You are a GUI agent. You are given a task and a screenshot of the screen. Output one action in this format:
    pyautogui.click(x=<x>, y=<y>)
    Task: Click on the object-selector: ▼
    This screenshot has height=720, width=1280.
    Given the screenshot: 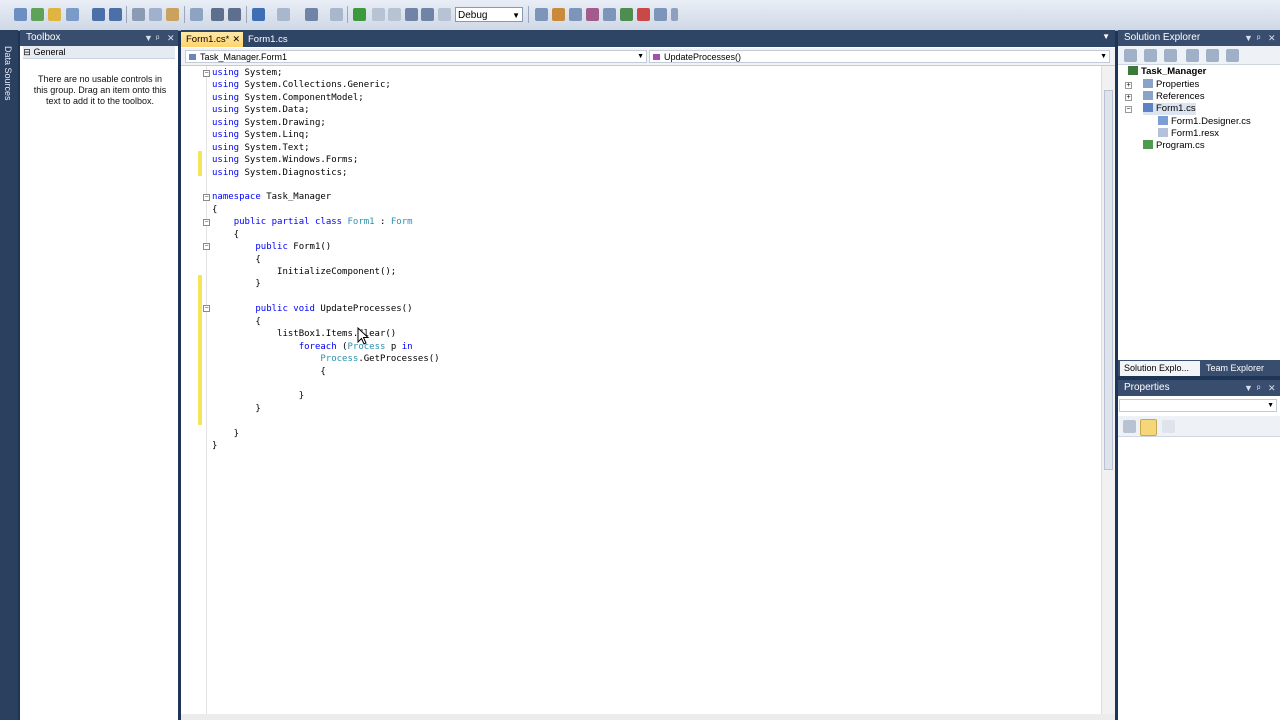 What is the action you would take?
    pyautogui.click(x=1198, y=405)
    